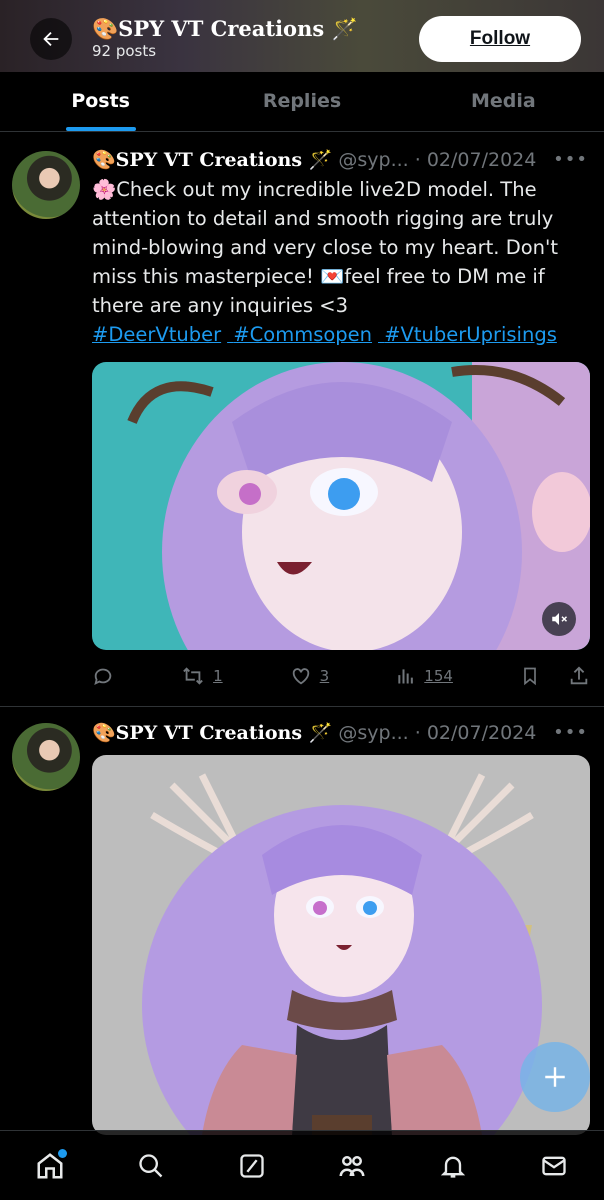 This screenshot has width=604, height=1200. What do you see at coordinates (100, 101) in the screenshot?
I see `tab-posts: Posts` at bounding box center [100, 101].